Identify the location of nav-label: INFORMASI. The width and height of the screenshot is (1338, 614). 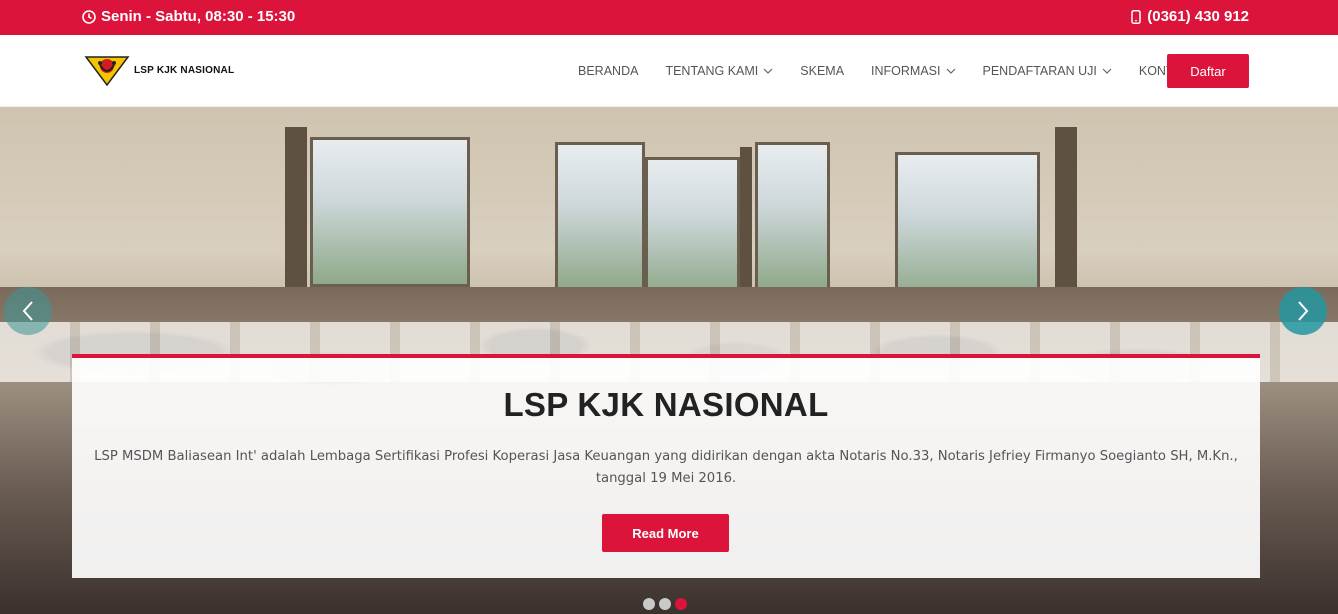
(906, 71).